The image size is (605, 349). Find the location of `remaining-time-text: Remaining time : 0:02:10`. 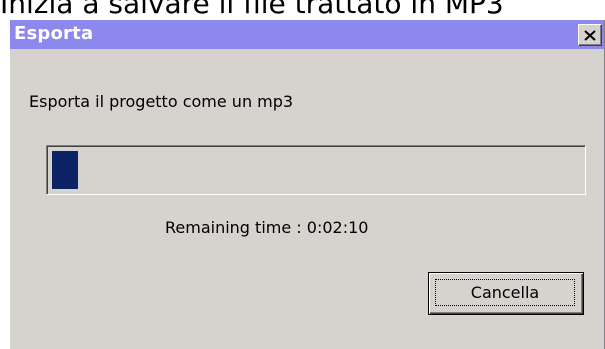

remaining-time-text: Remaining time : 0:02:10 is located at coordinates (267, 227).